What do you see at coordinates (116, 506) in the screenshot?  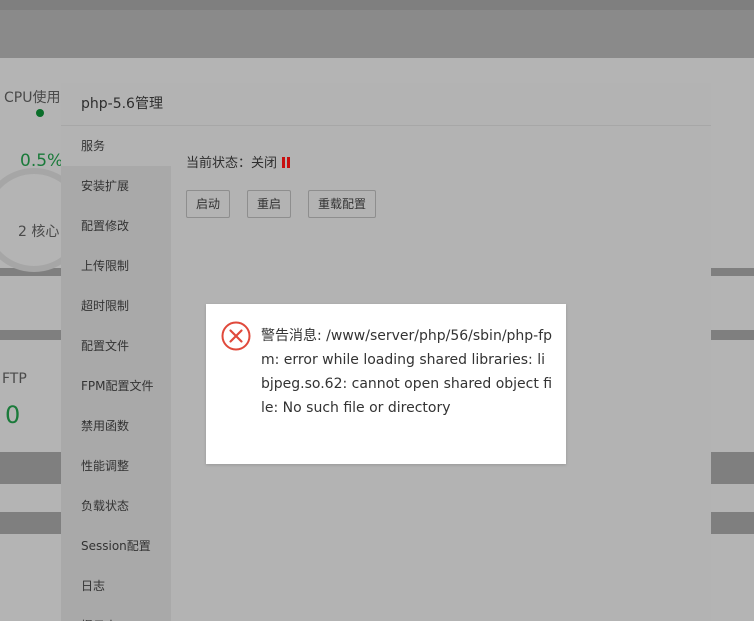 I see `sidebar-item-load-status: 负载状态` at bounding box center [116, 506].